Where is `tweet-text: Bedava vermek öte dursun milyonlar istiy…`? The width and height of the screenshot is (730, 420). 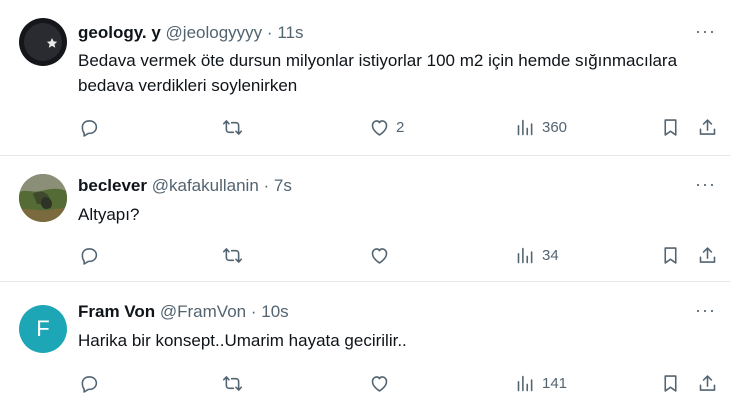
tweet-text: Bedava vermek öte dursun milyonlar istiy… is located at coordinates (378, 73).